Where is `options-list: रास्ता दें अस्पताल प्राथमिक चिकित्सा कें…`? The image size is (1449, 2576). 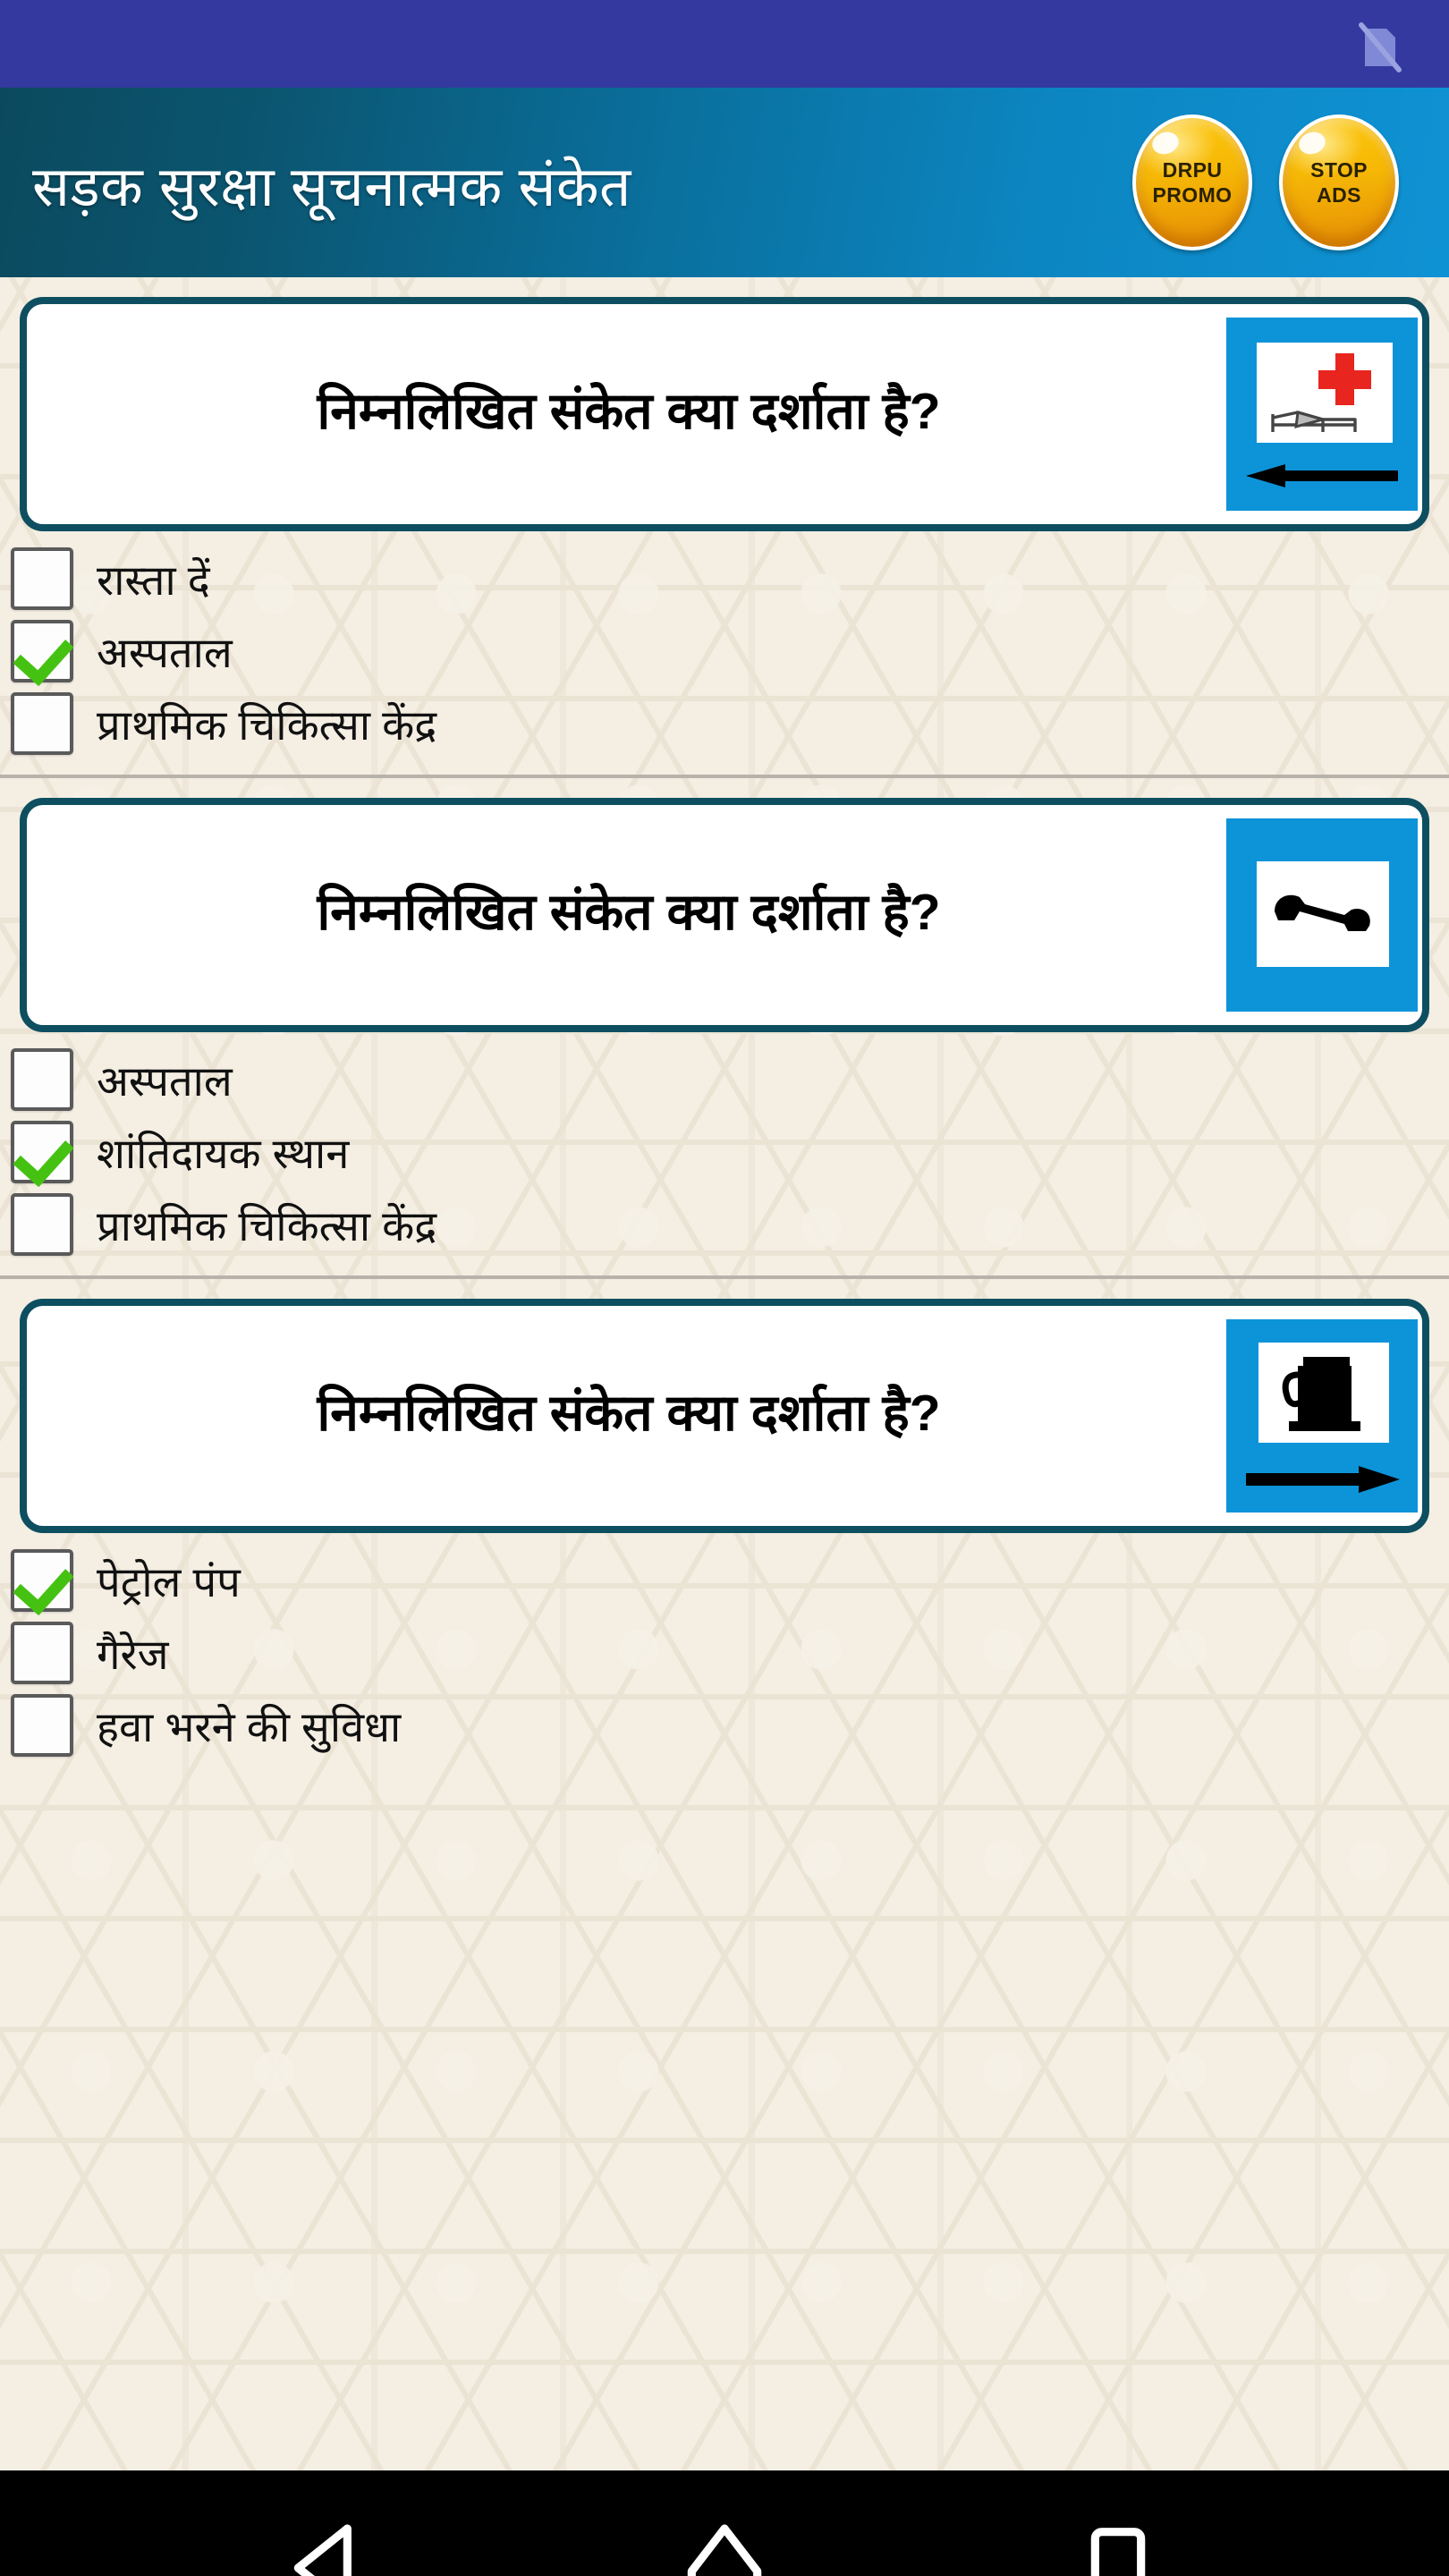 options-list: रास्ता दें अस्पताल प्राथमिक चिकित्सा कें… is located at coordinates (724, 644).